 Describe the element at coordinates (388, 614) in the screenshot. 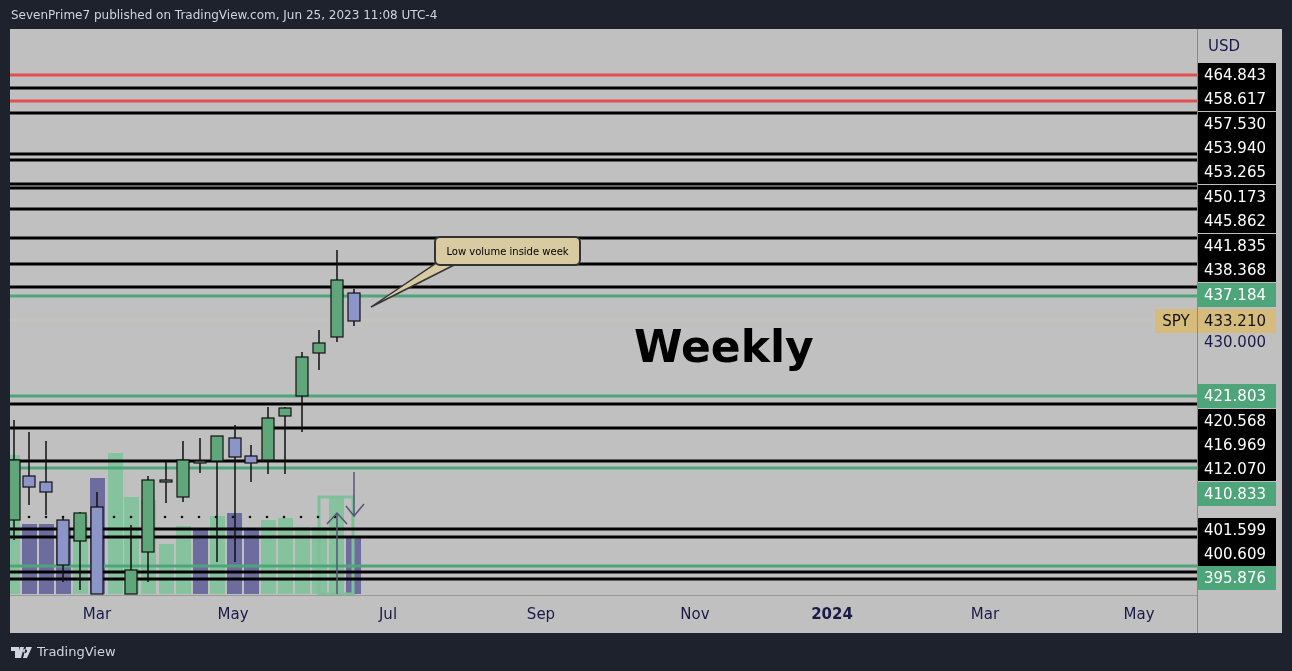

I see `time-label: Jul` at that location.